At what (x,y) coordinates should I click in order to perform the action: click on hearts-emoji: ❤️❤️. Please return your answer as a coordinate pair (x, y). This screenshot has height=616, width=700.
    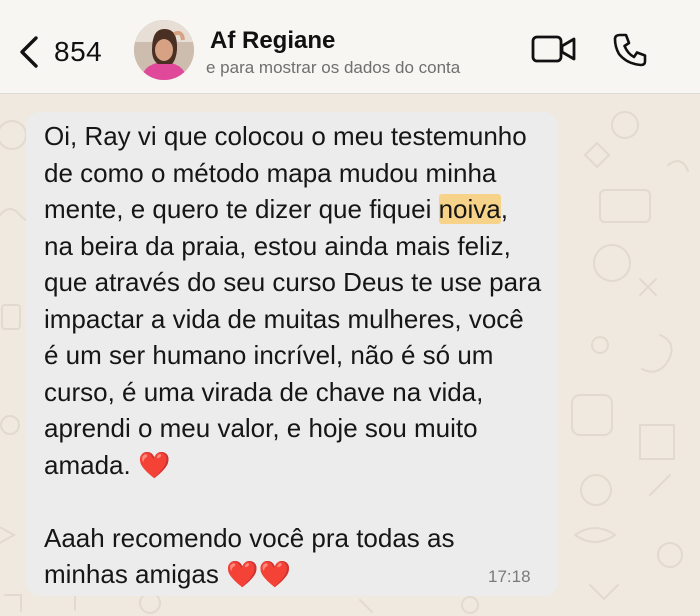
    Looking at the image, I should click on (258, 574).